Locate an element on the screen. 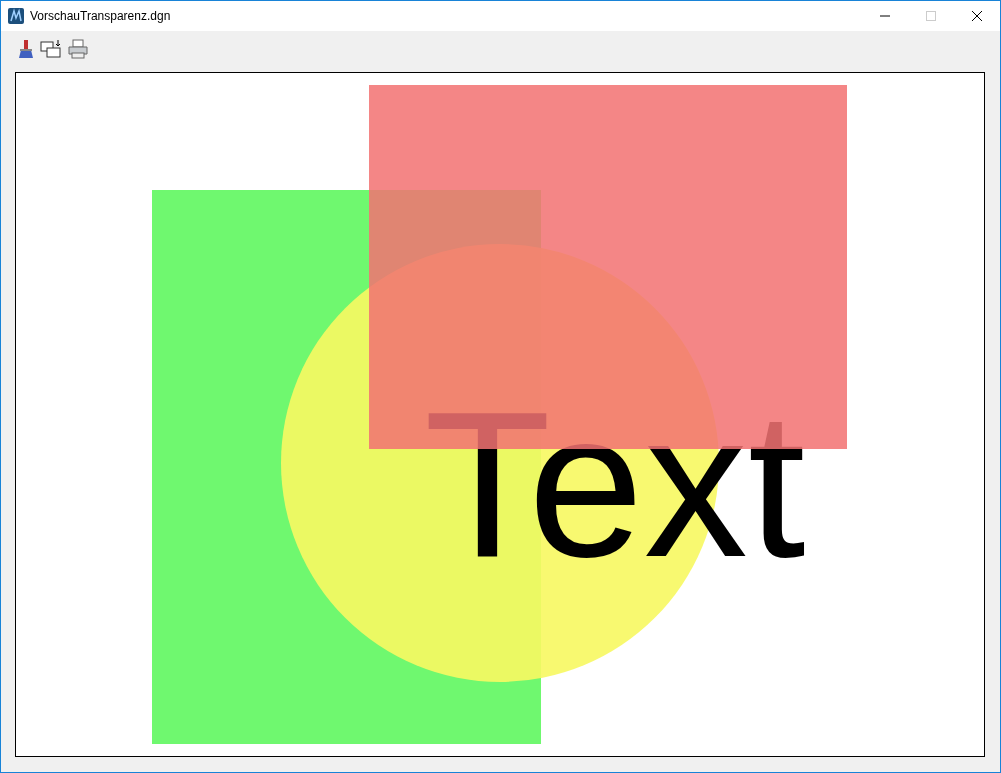 The height and width of the screenshot is (773, 1001). printer-icon is located at coordinates (78, 49).